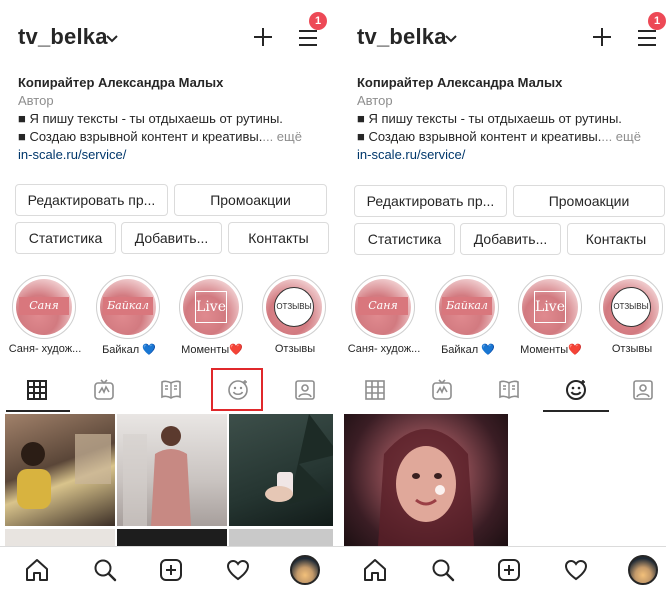  Describe the element at coordinates (237, 389) in the screenshot. I see `effects-tab-highlight` at that location.